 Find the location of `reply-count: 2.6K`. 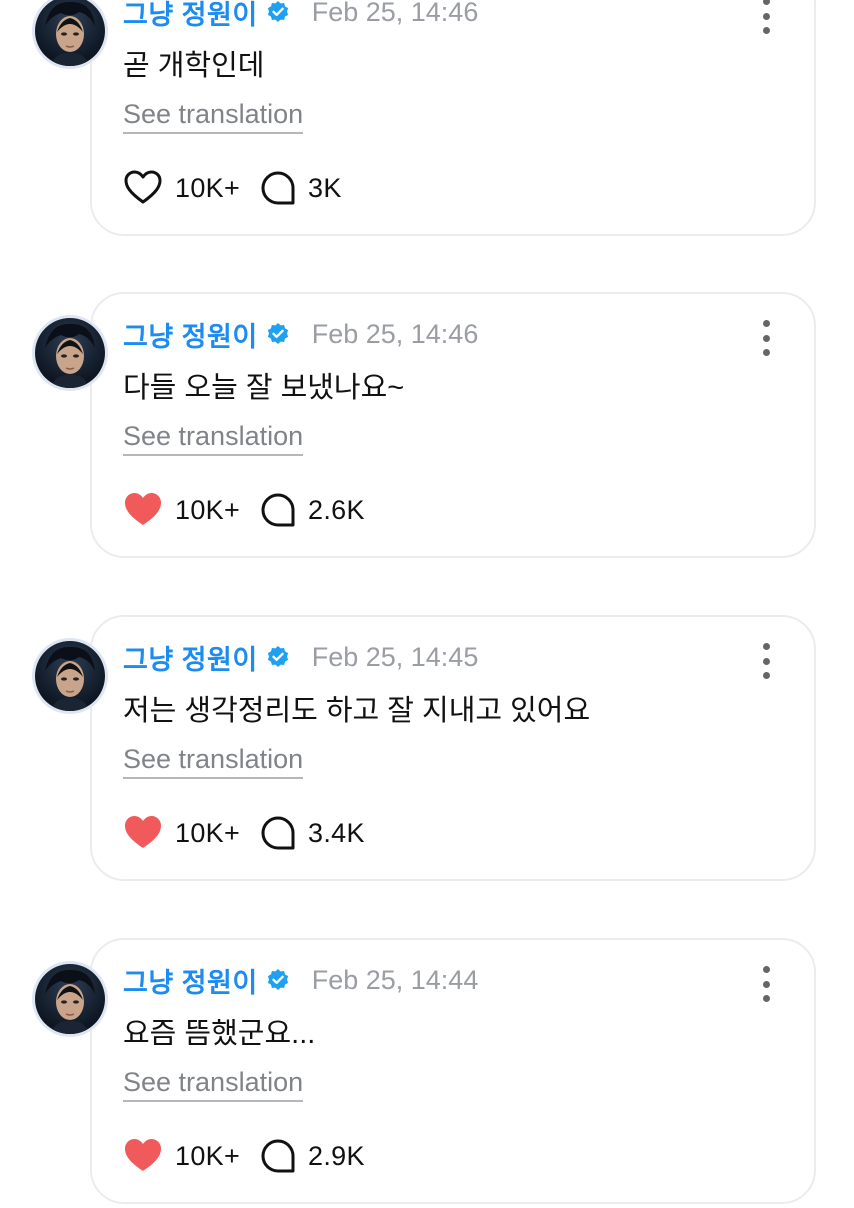

reply-count: 2.6K is located at coordinates (336, 509).